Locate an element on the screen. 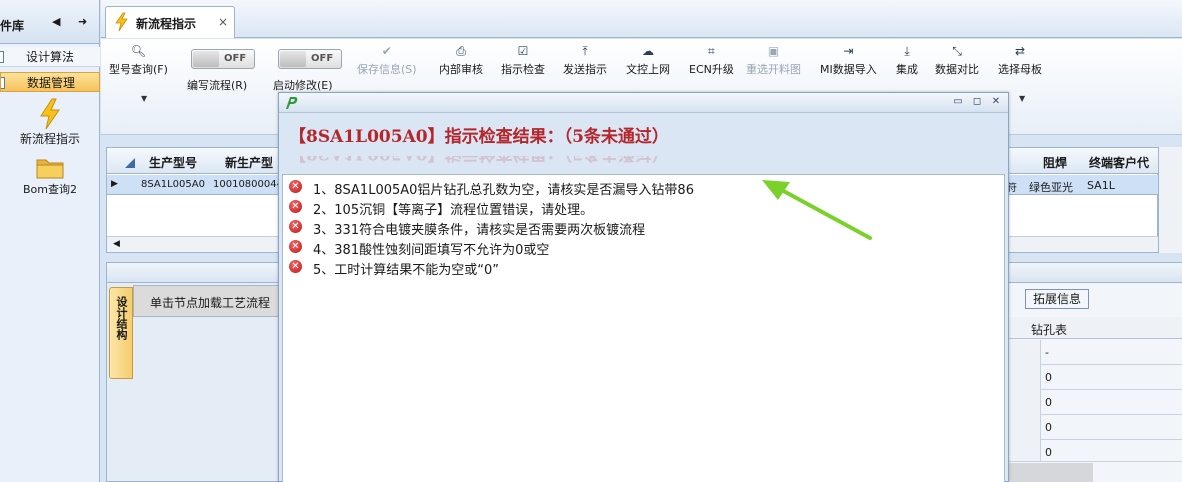  select-board-button: ⇄ 选择母板 is located at coordinates (1020, 60).